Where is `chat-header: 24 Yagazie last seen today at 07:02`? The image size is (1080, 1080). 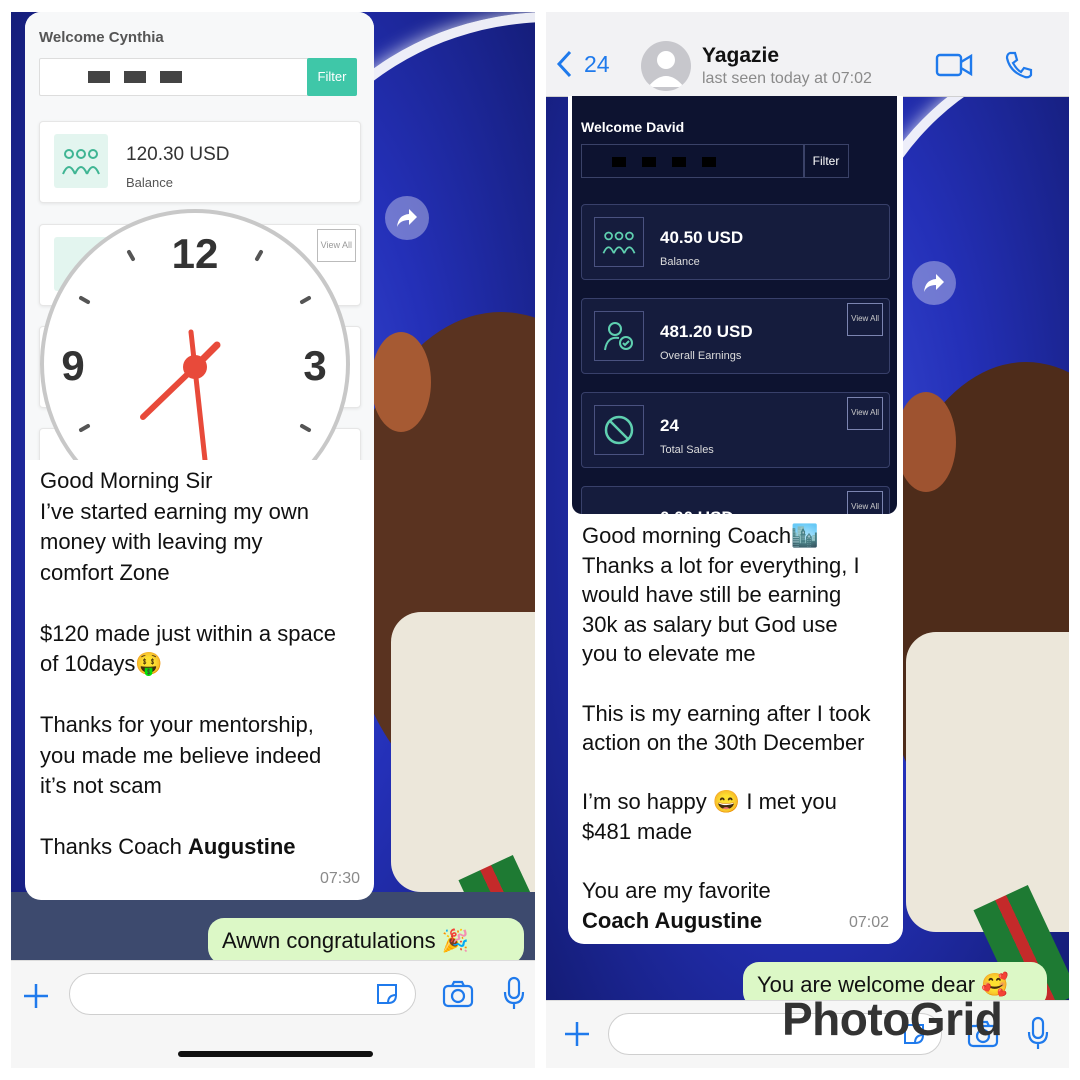 chat-header: 24 Yagazie last seen today at 07:02 is located at coordinates (807, 54).